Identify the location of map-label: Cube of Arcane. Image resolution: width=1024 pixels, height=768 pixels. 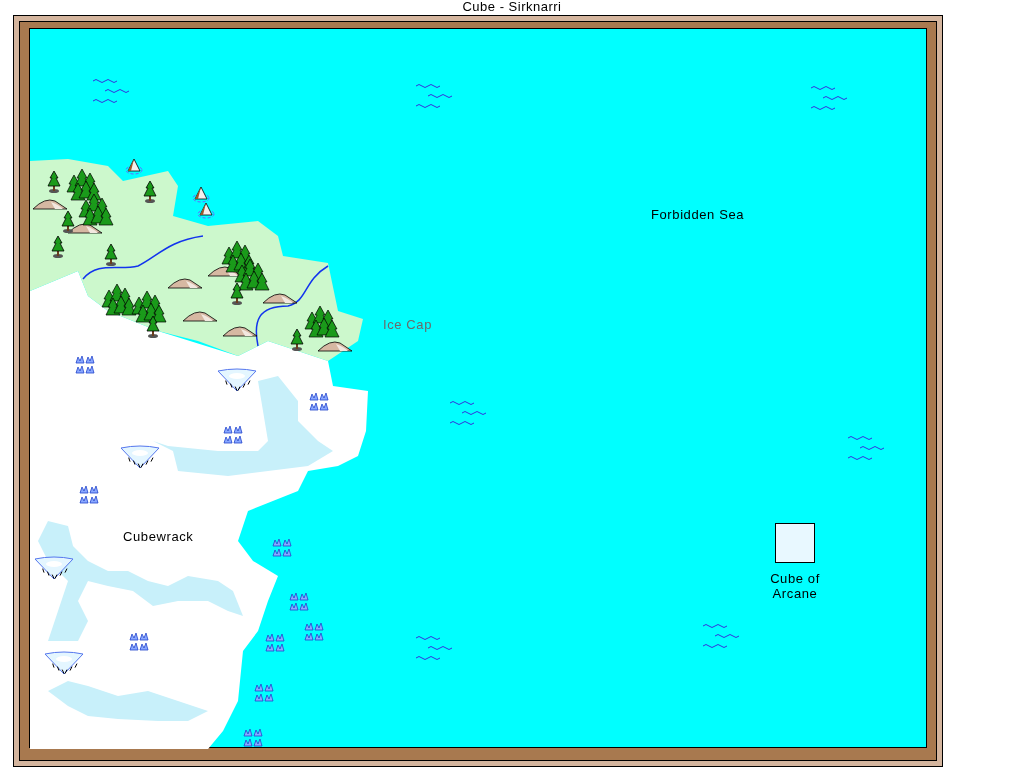
(795, 586).